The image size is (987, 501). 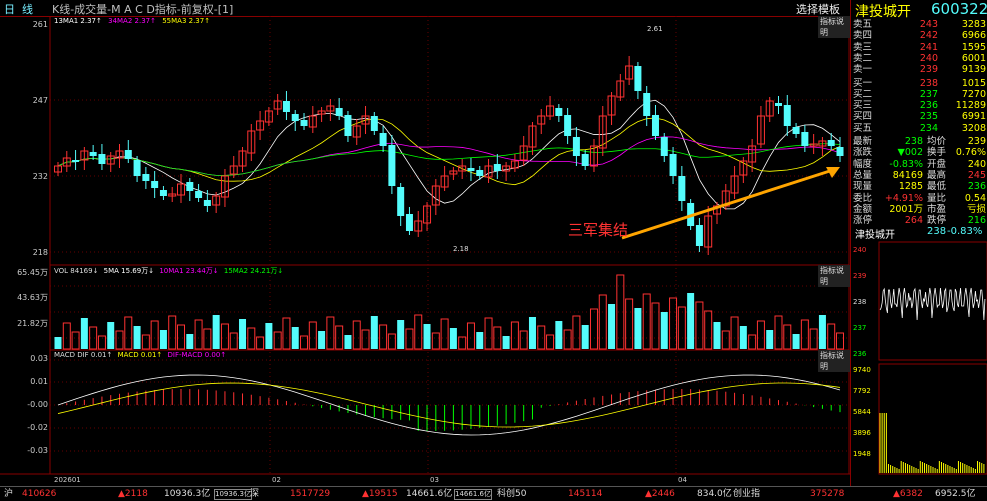 What do you see at coordinates (32, 297) in the screenshot?
I see `vol-axis-label: 43.63万` at bounding box center [32, 297].